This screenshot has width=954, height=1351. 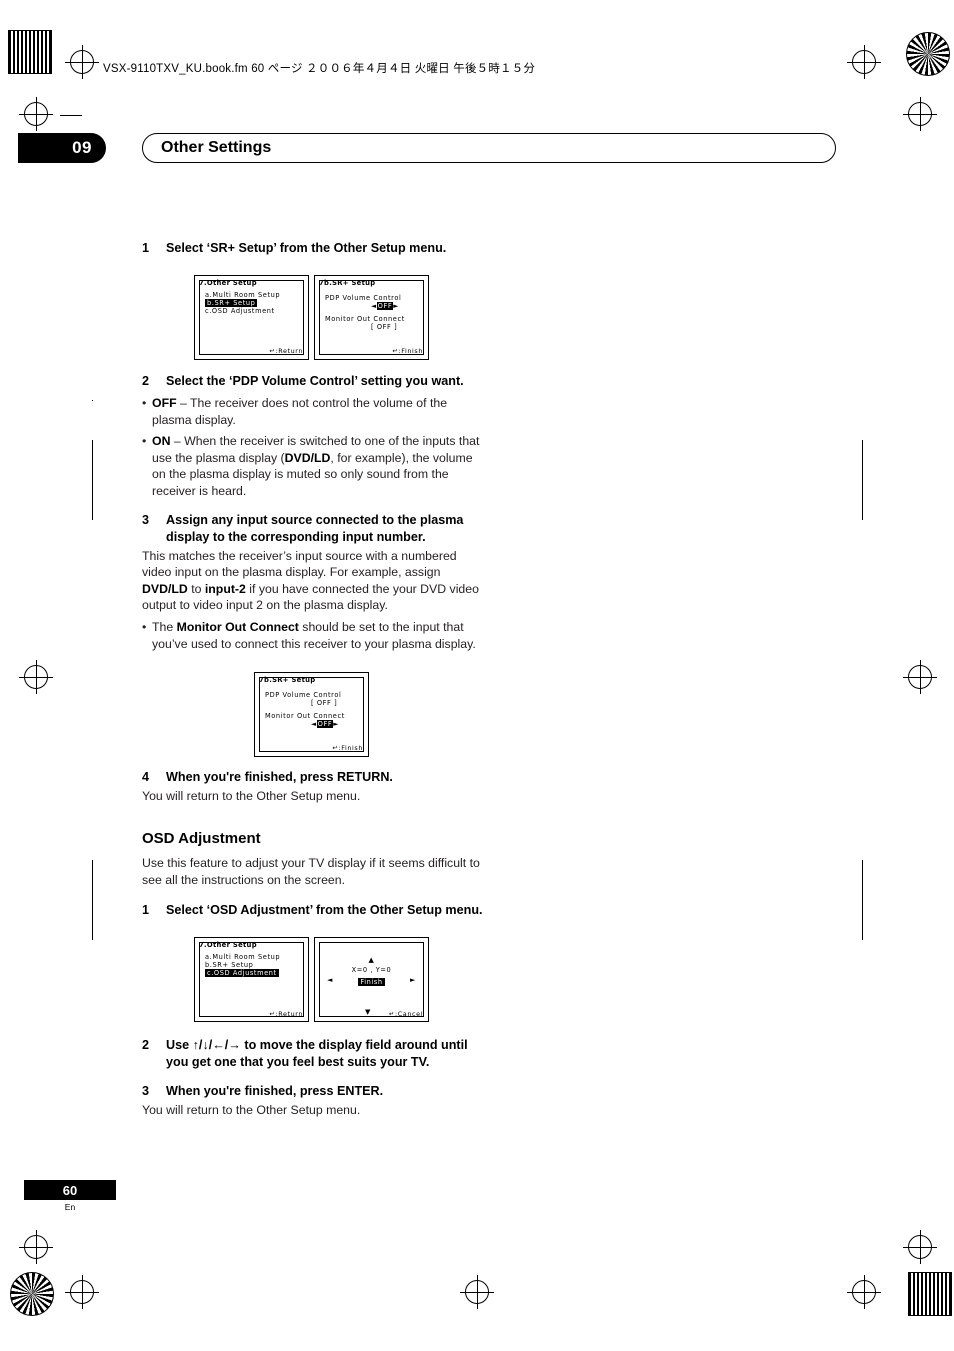 I want to click on registration-mark-left-middle, so click(x=36, y=677).